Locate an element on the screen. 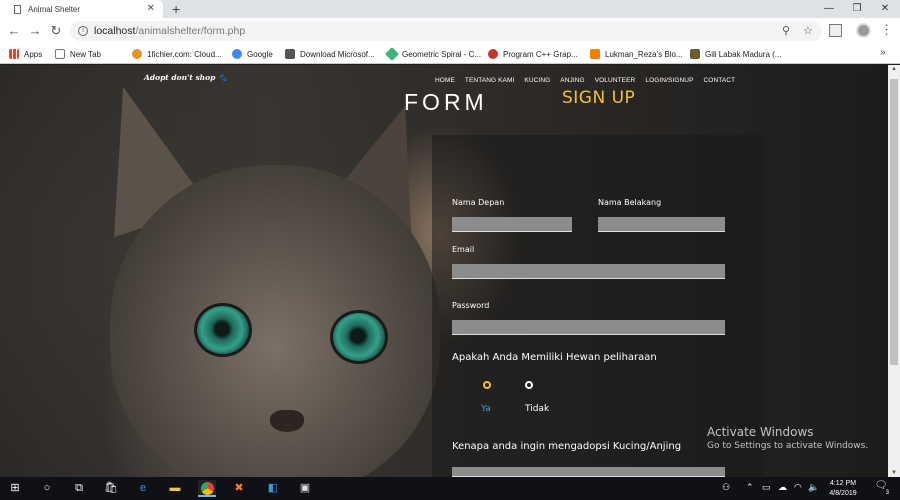 The image size is (900, 500). nav-kucing: KUCING is located at coordinates (537, 80).